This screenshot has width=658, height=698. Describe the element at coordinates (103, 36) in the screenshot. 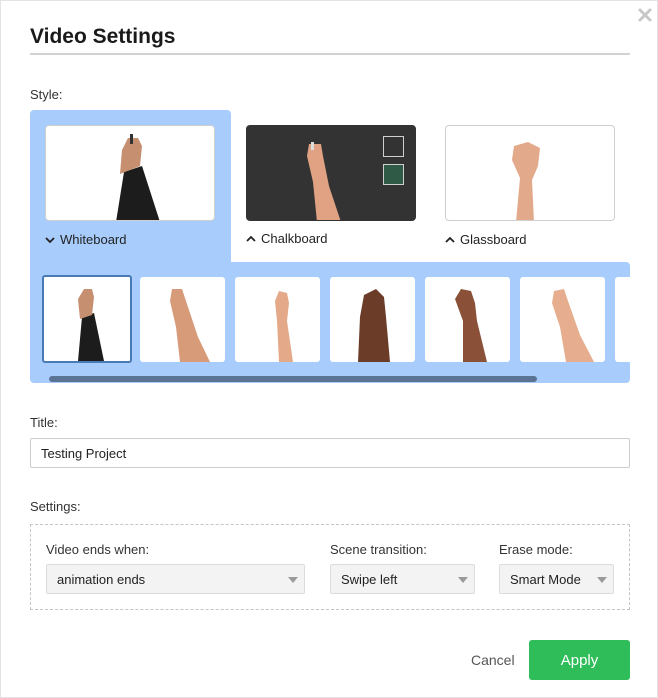

I see `dialog-title: Video Settings` at that location.